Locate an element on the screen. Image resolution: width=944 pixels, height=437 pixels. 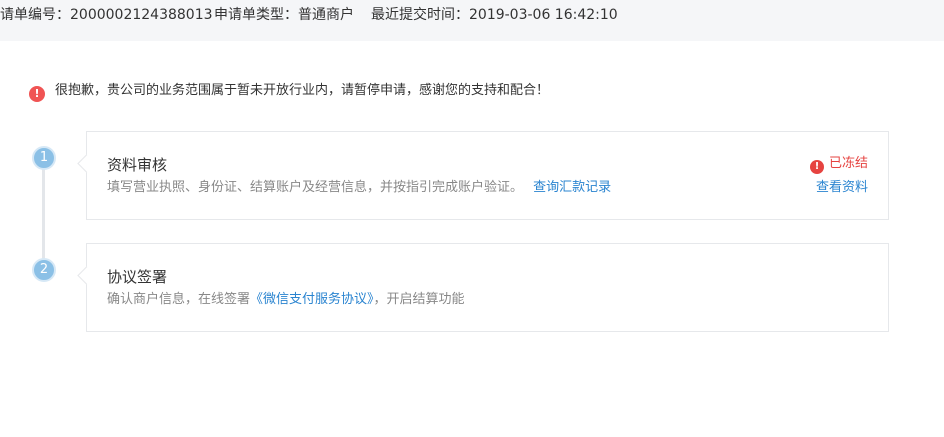
application-type-label: 申请单类型： is located at coordinates (256, 15).